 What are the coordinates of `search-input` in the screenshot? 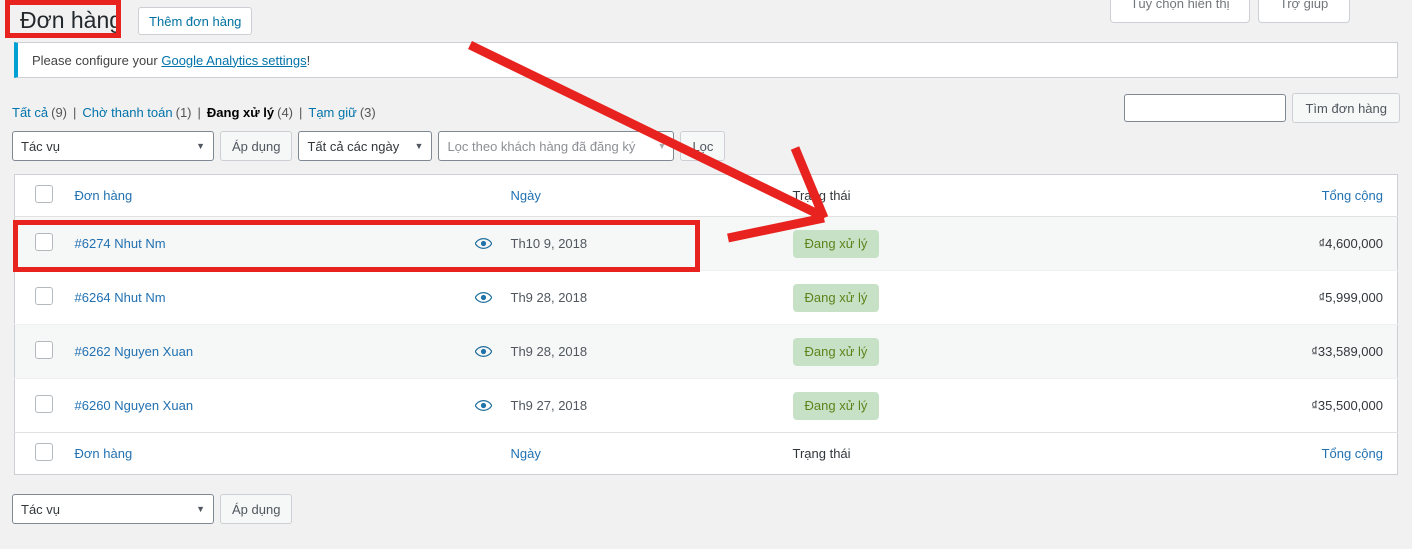 It's located at (1205, 108).